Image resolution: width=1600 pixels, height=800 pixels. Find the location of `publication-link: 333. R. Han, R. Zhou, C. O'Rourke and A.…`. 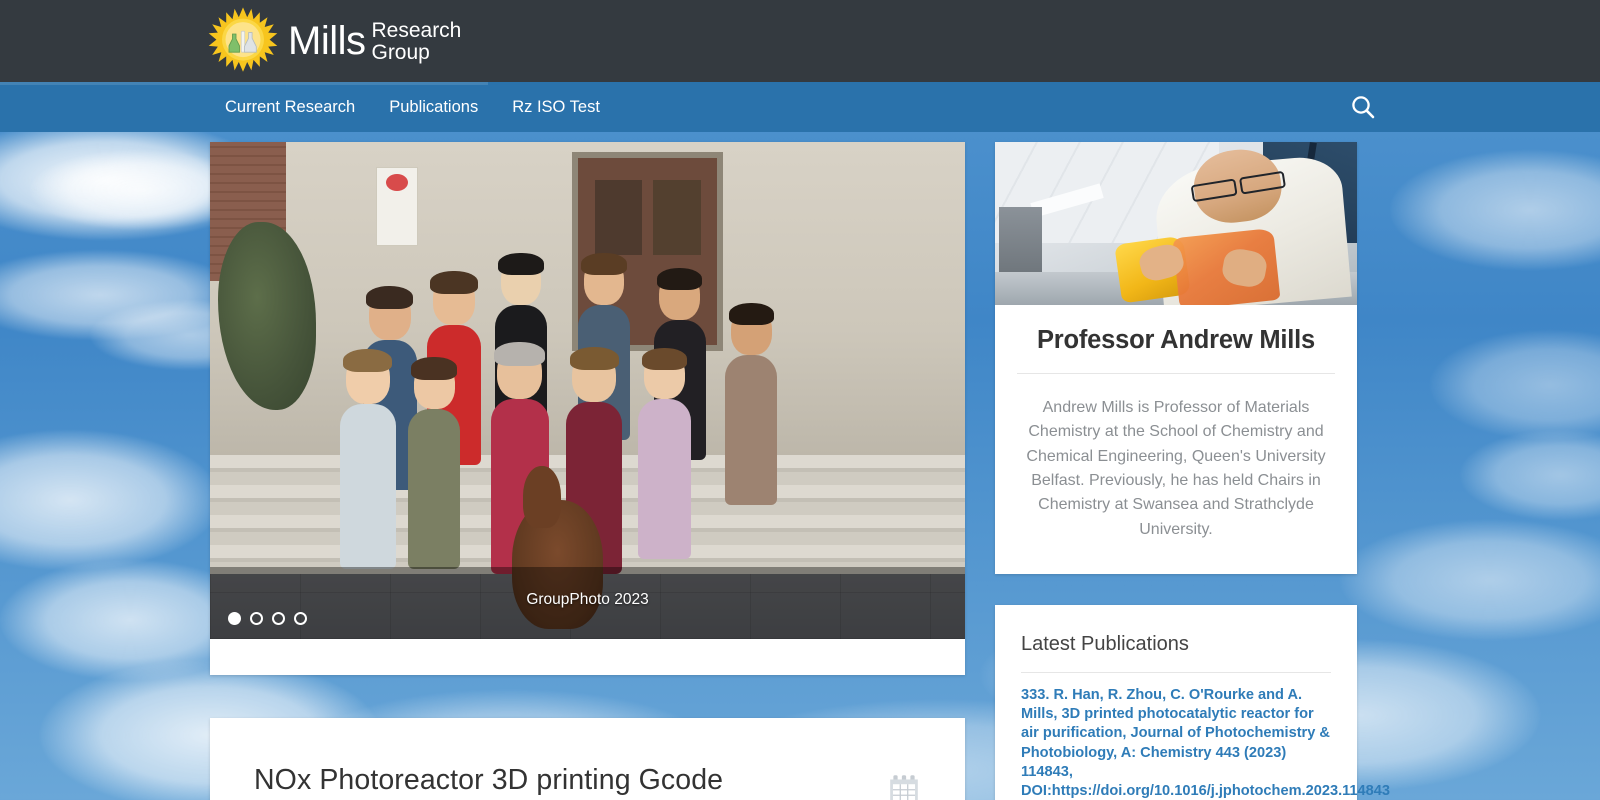

publication-link: 333. R. Han, R. Zhou, C. O'Rourke and A.… is located at coordinates (1205, 743).